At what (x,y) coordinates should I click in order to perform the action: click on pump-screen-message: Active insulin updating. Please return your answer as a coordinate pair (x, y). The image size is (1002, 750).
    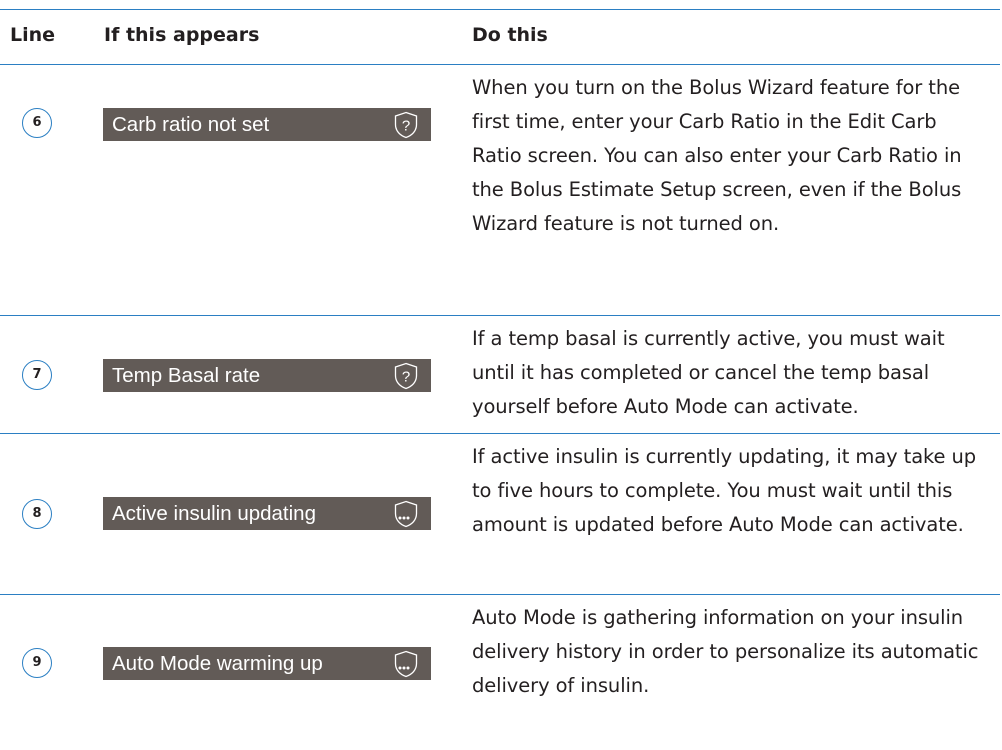
    Looking at the image, I should click on (267, 513).